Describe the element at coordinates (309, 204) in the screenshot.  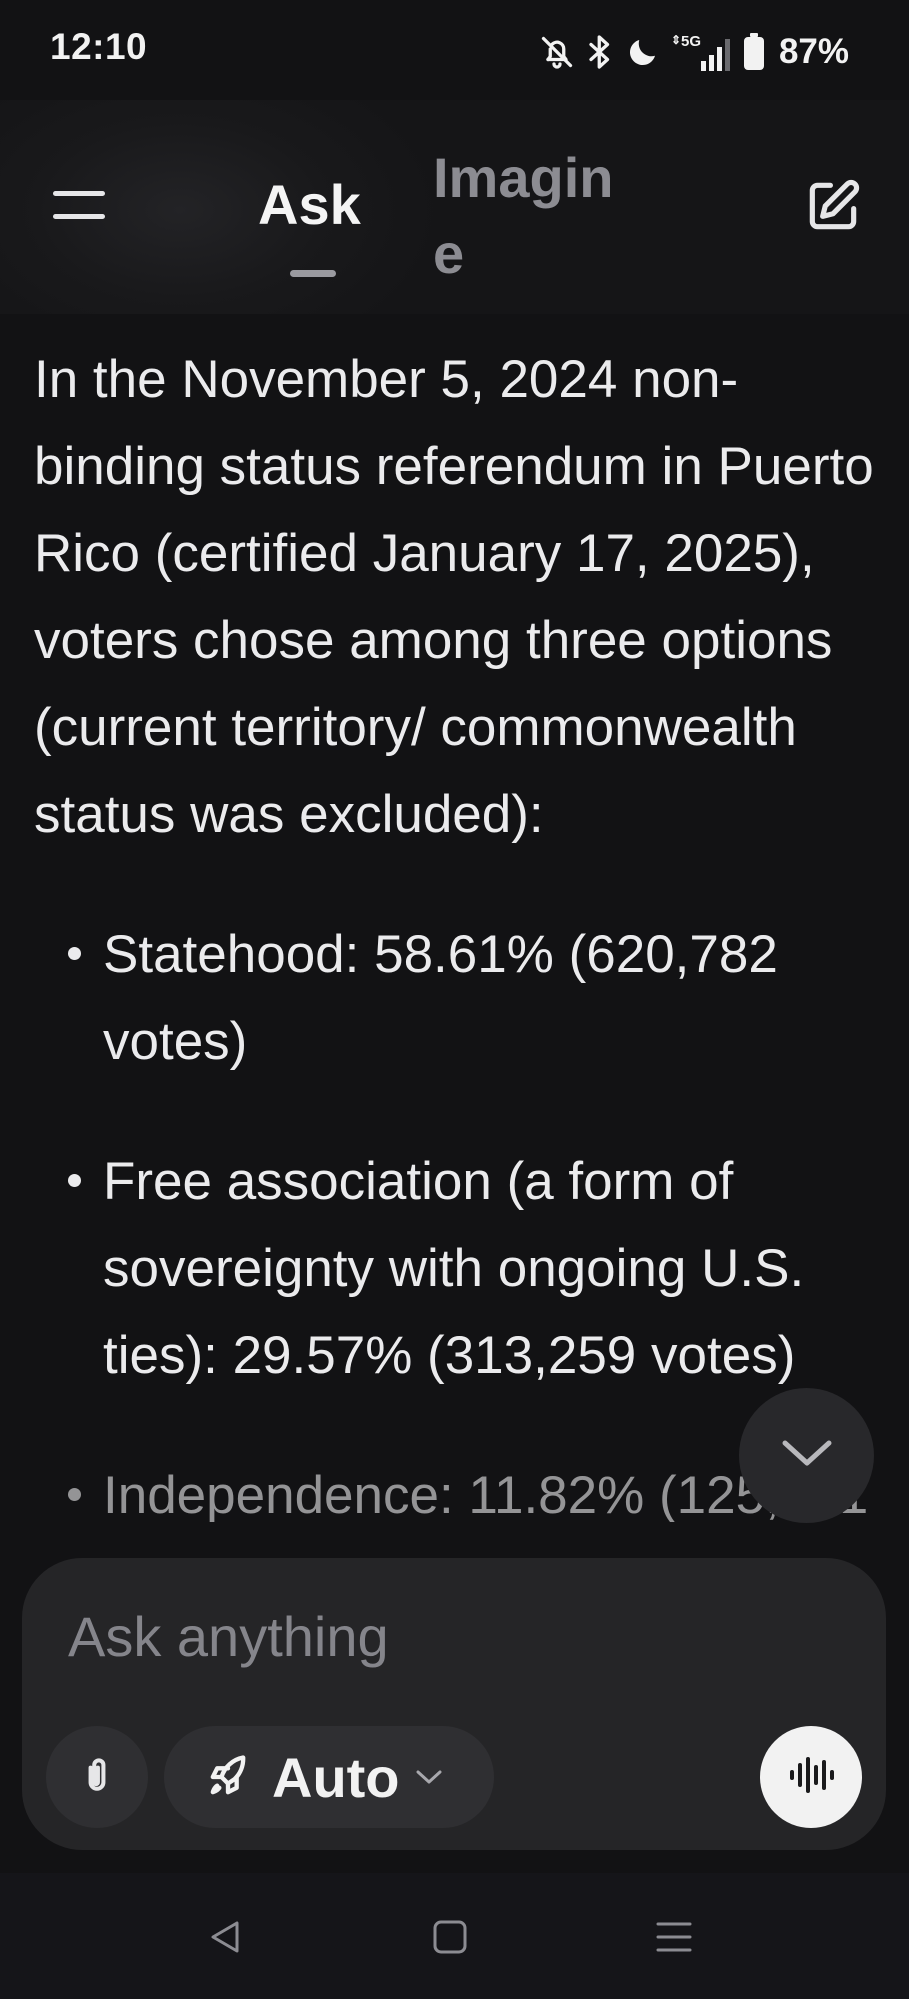
I see `tab-ask: Ask` at that location.